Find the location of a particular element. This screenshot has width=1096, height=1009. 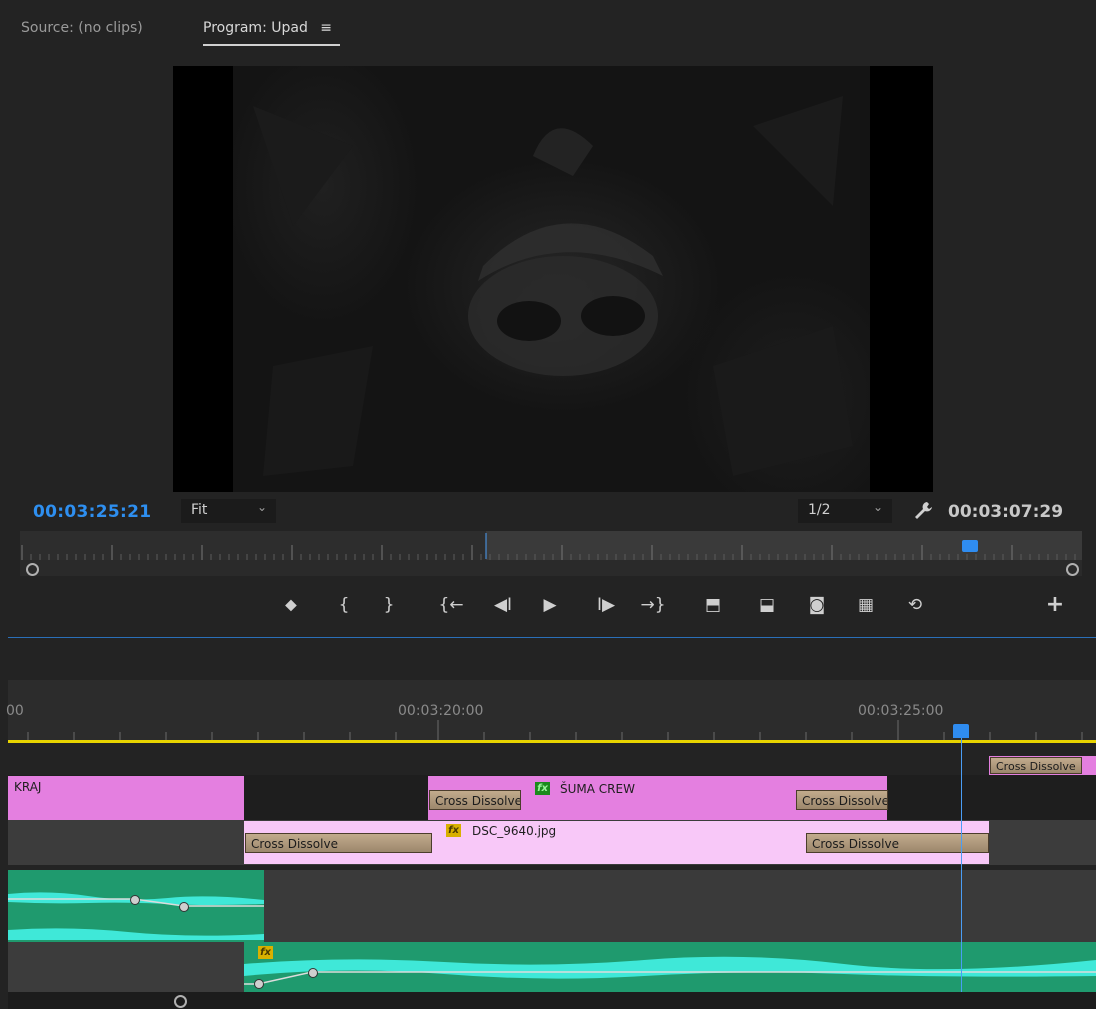

overwrite-button: ⟲ is located at coordinates (915, 605).